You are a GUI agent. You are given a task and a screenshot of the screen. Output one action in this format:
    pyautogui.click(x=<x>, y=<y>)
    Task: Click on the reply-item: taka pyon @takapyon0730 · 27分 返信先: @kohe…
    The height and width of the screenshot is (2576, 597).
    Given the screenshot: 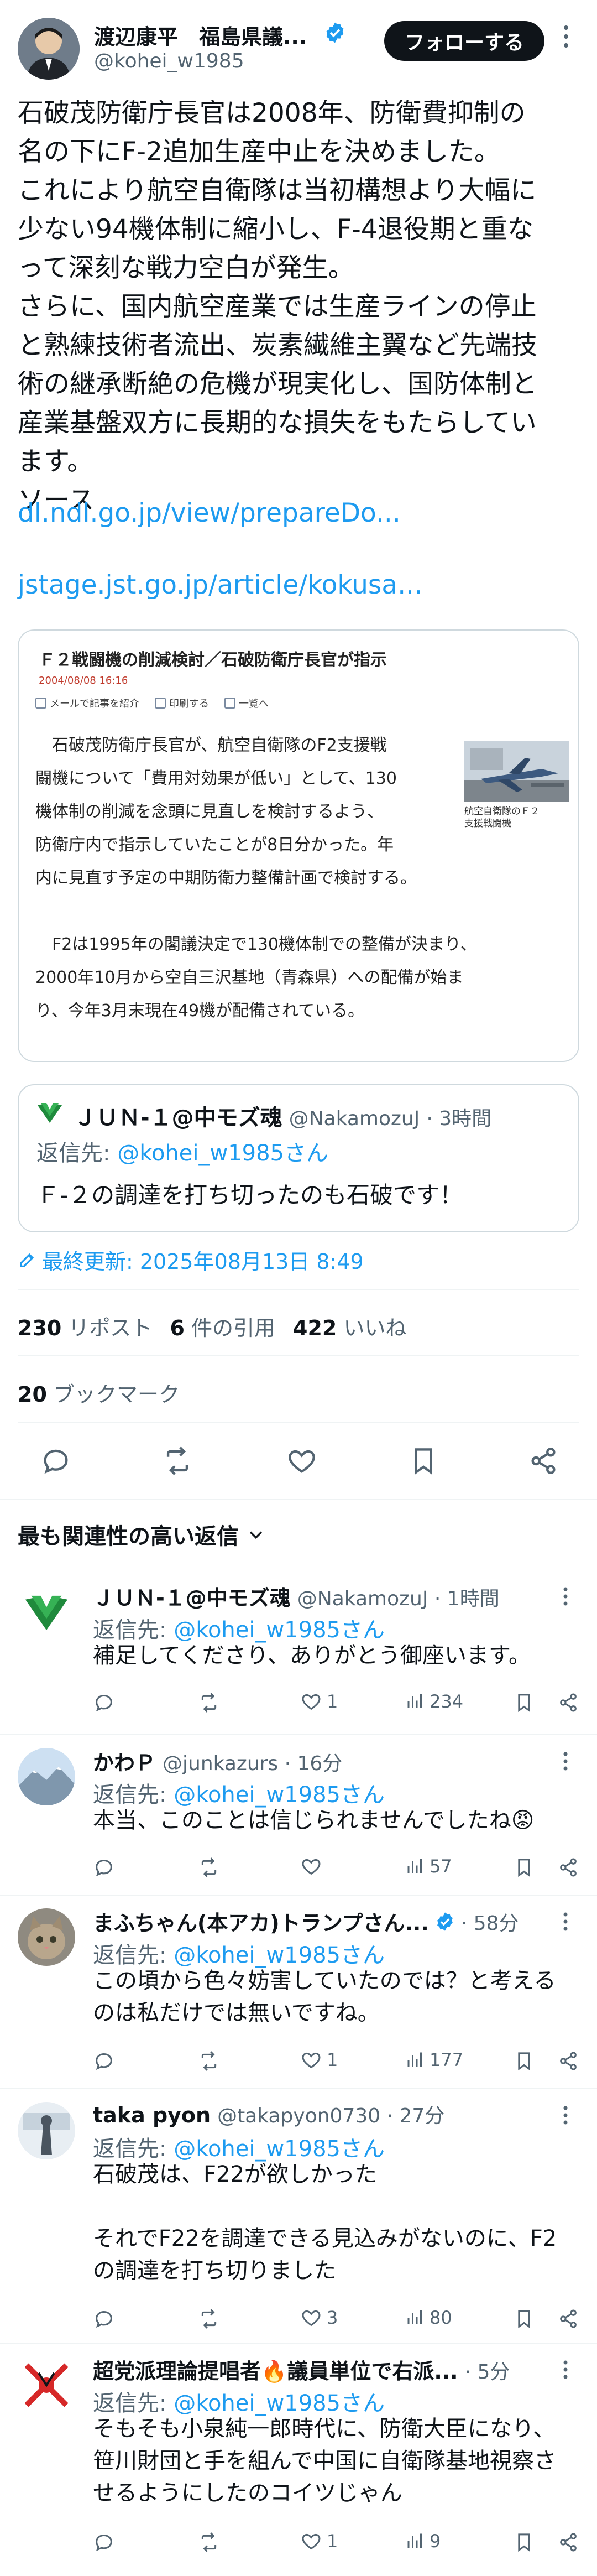 What is the action you would take?
    pyautogui.click(x=298, y=2218)
    